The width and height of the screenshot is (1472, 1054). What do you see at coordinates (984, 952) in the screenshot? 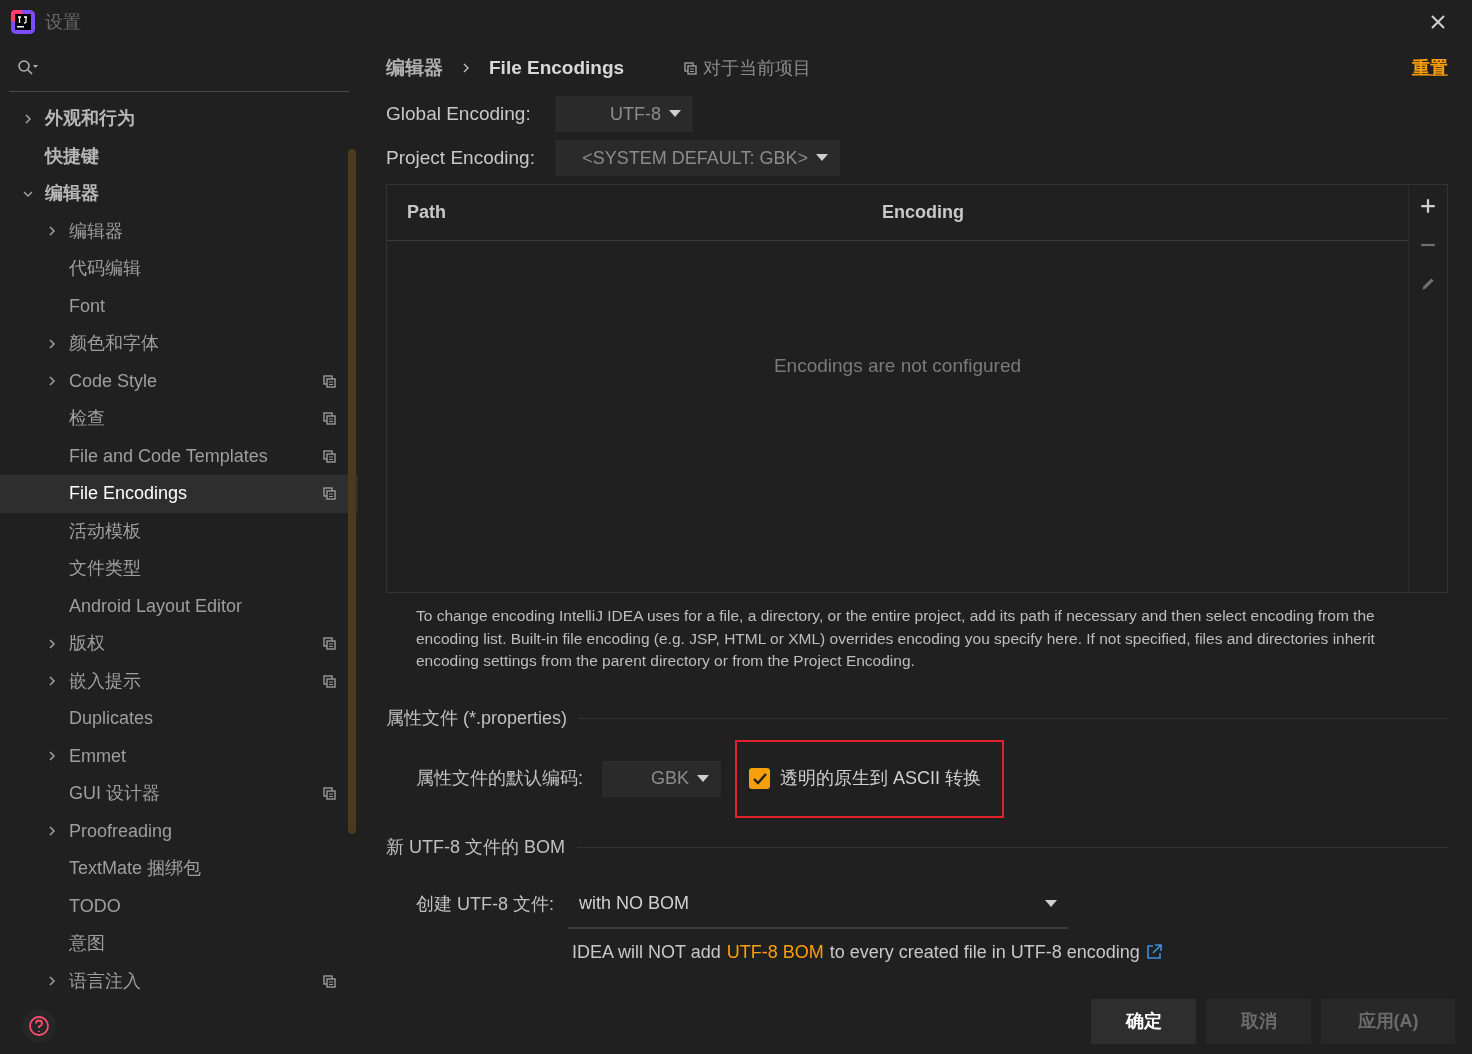
I see `bom-hint-text: to every created file in UTF-8 encoding` at bounding box center [984, 952].